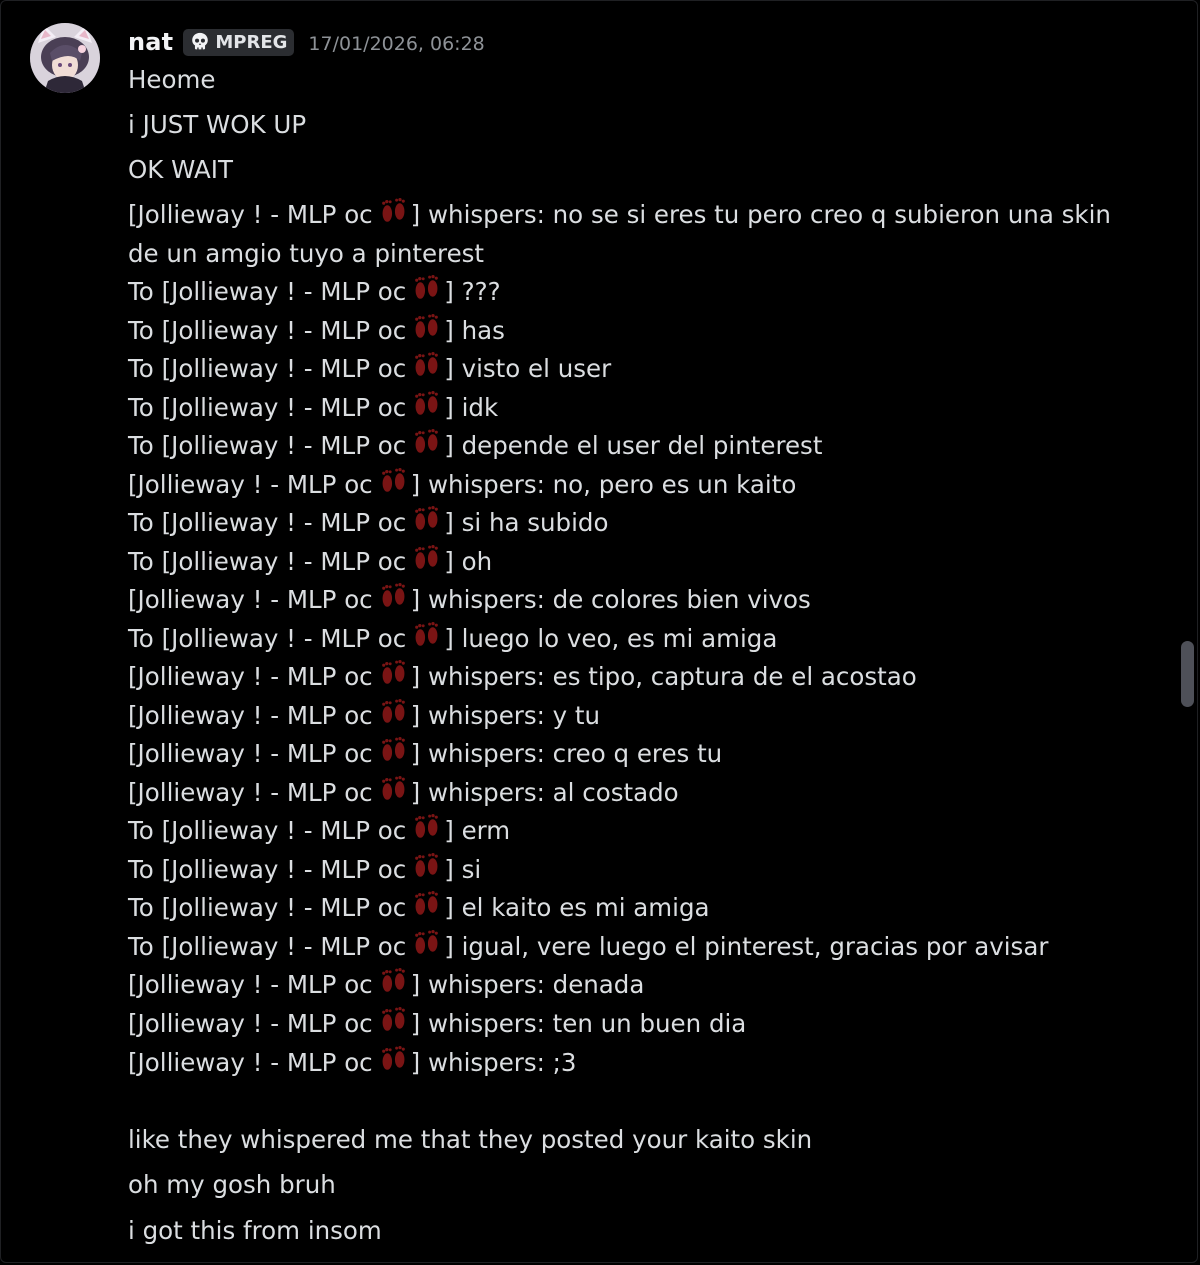 This screenshot has height=1265, width=1200. What do you see at coordinates (625, 870) in the screenshot?
I see `message-line: To [Jollieway ! - MLP oc ] si` at bounding box center [625, 870].